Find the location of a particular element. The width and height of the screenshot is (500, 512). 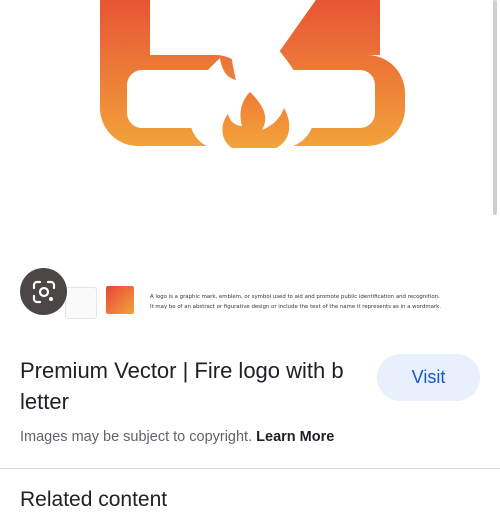

related-content-heading: Related content is located at coordinates (94, 499).